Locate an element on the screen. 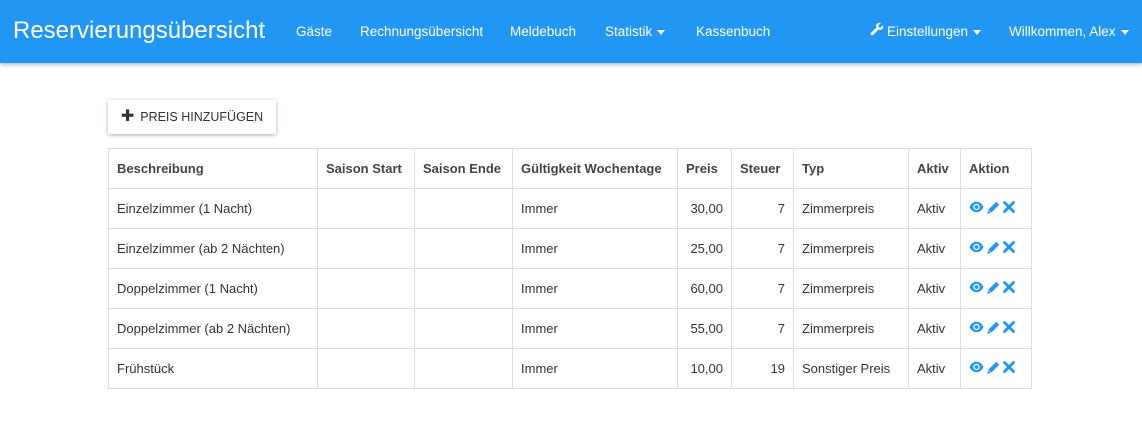  cell-beschreibung: Doppelzimmer (1 Nacht) is located at coordinates (213, 288).